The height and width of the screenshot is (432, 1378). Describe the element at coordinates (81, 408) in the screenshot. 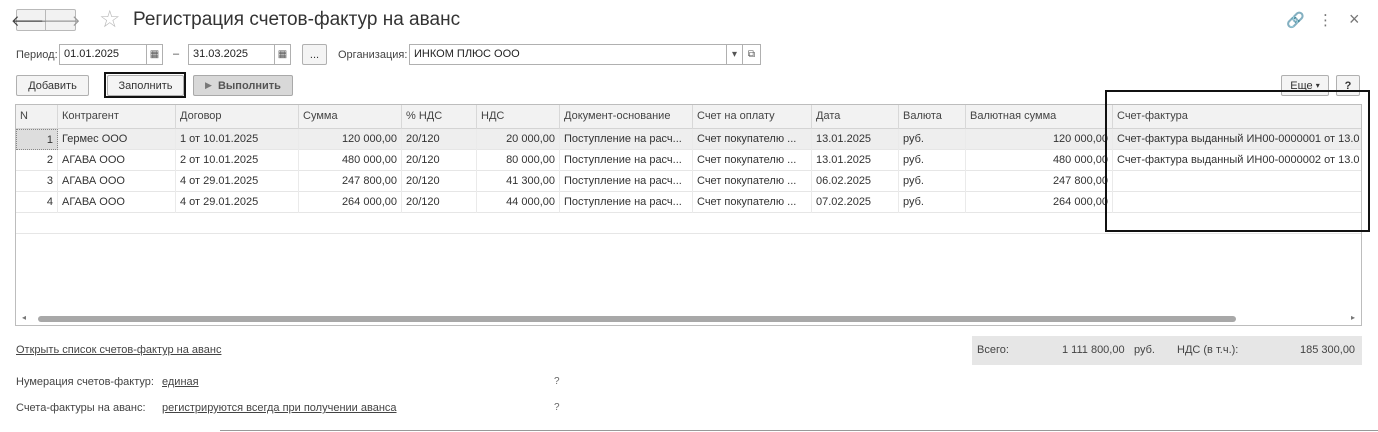

I see `advance-label: Счета-фактуры на аванс:` at that location.